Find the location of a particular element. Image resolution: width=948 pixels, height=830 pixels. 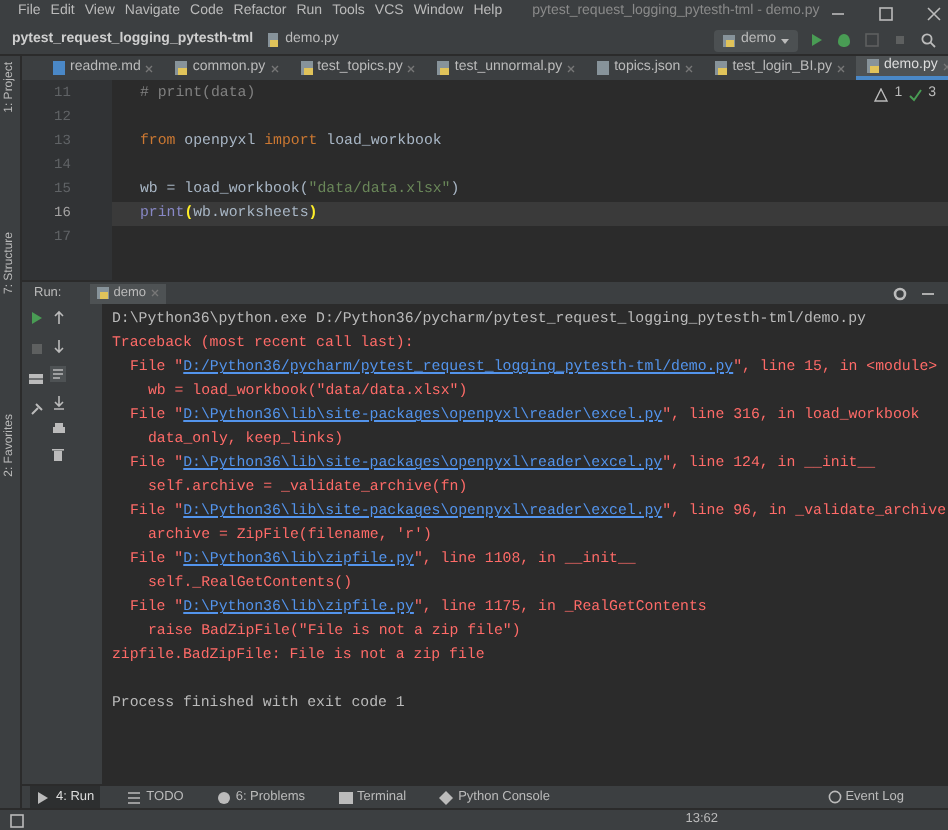

trash-icon is located at coordinates (58, 455).